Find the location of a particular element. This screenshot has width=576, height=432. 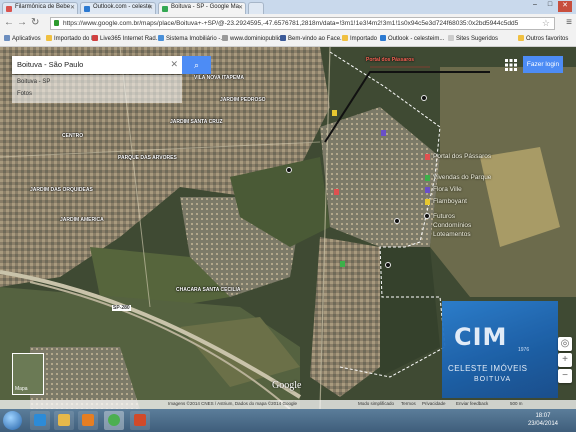

reload-icon: ↻ is located at coordinates (35, 22).